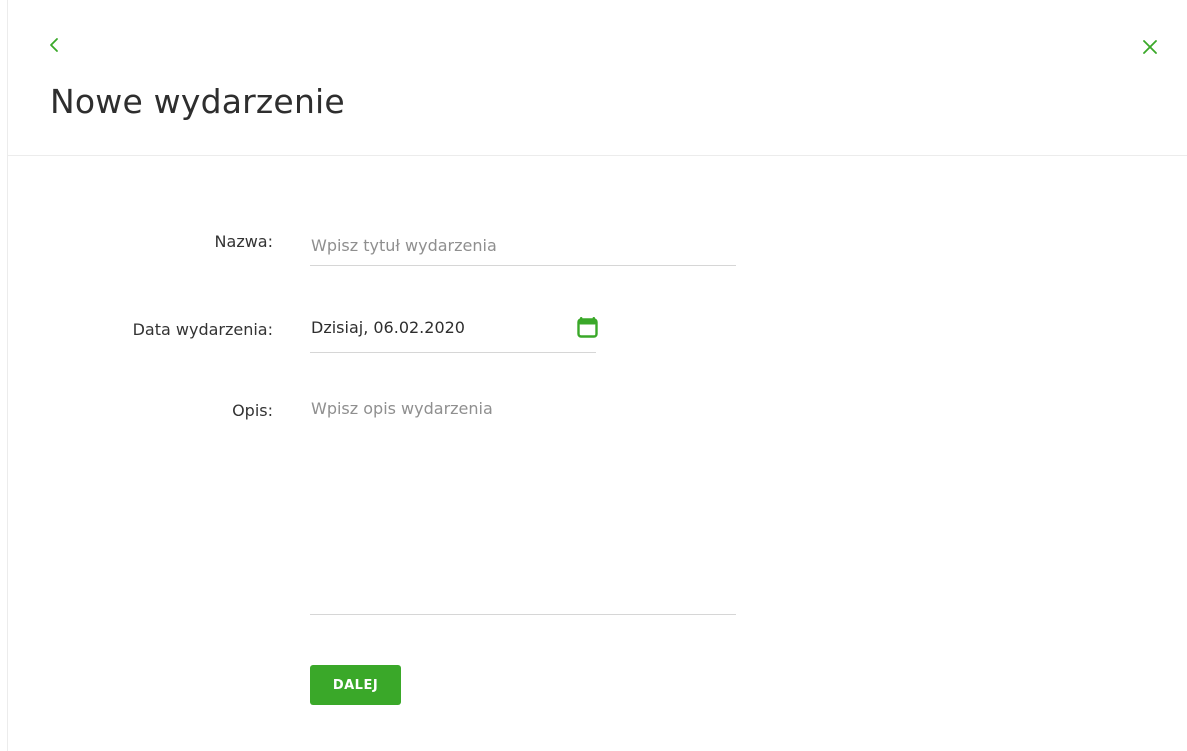 The image size is (1187, 751). I want to click on page-title: Nowe wydarzenie, so click(197, 101).